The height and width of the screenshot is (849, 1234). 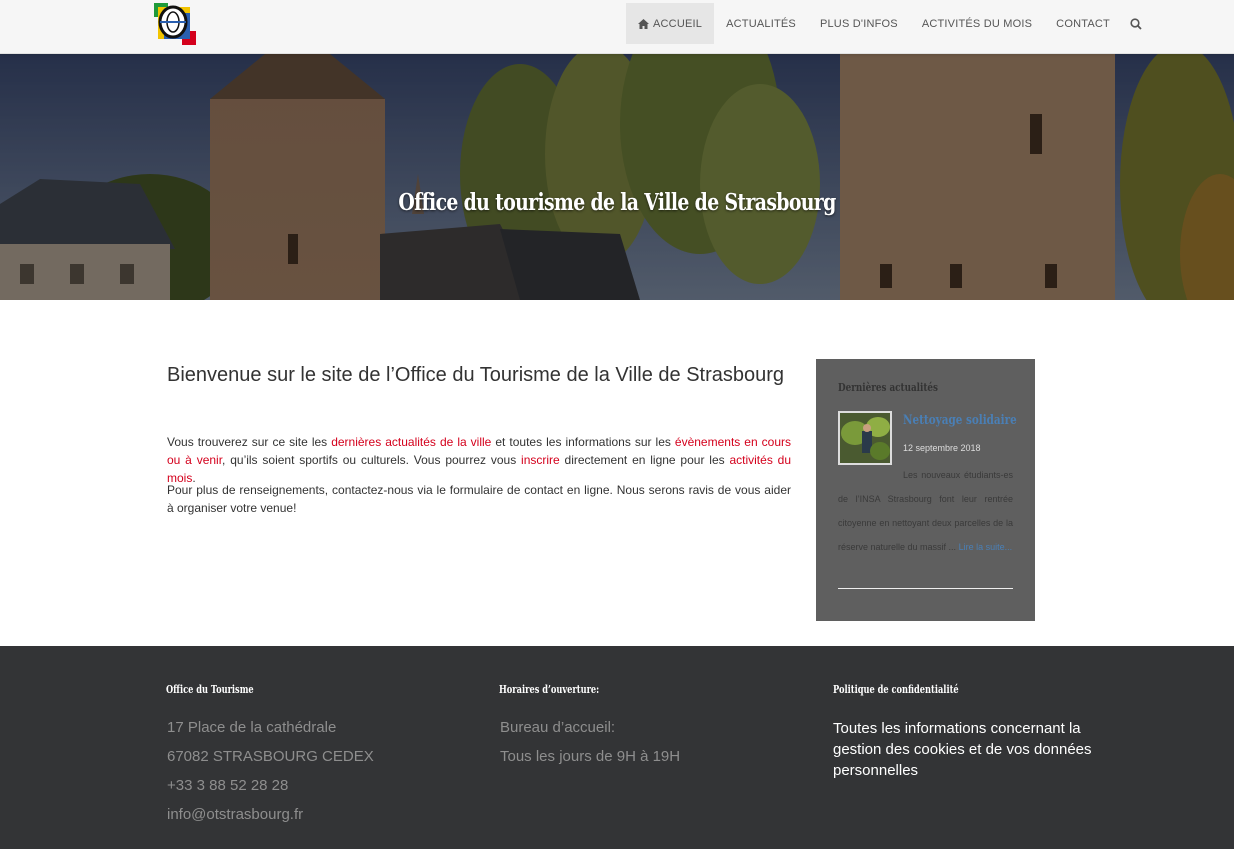 I want to click on nav-label: CONTACT, so click(x=1083, y=23).